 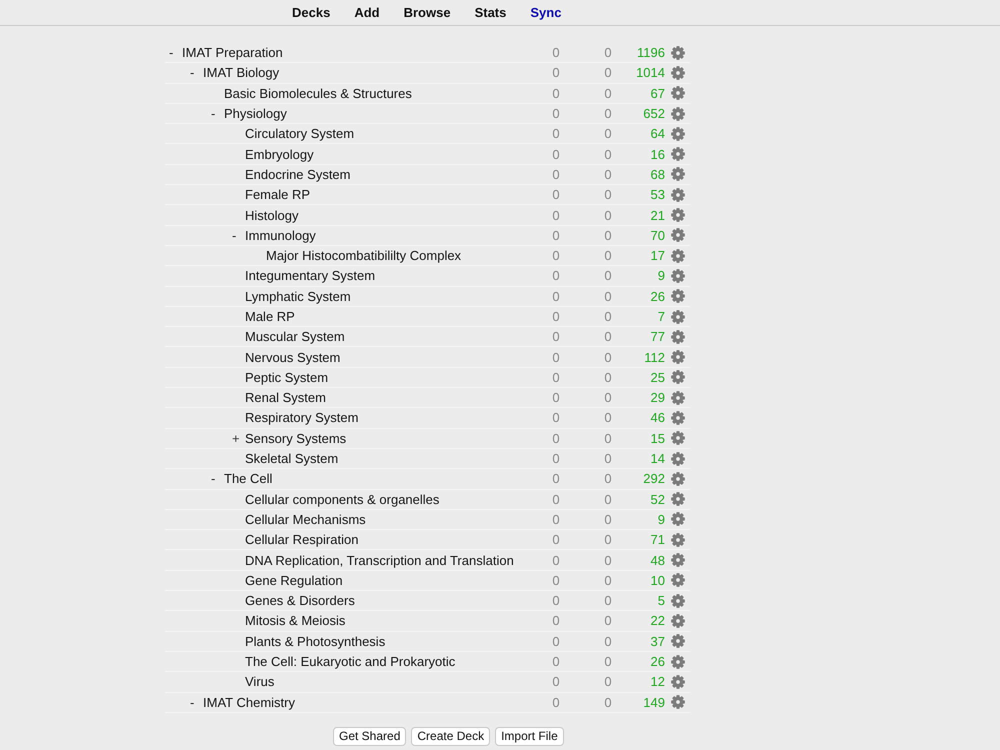 I want to click on deck-name: Virus, so click(x=259, y=682).